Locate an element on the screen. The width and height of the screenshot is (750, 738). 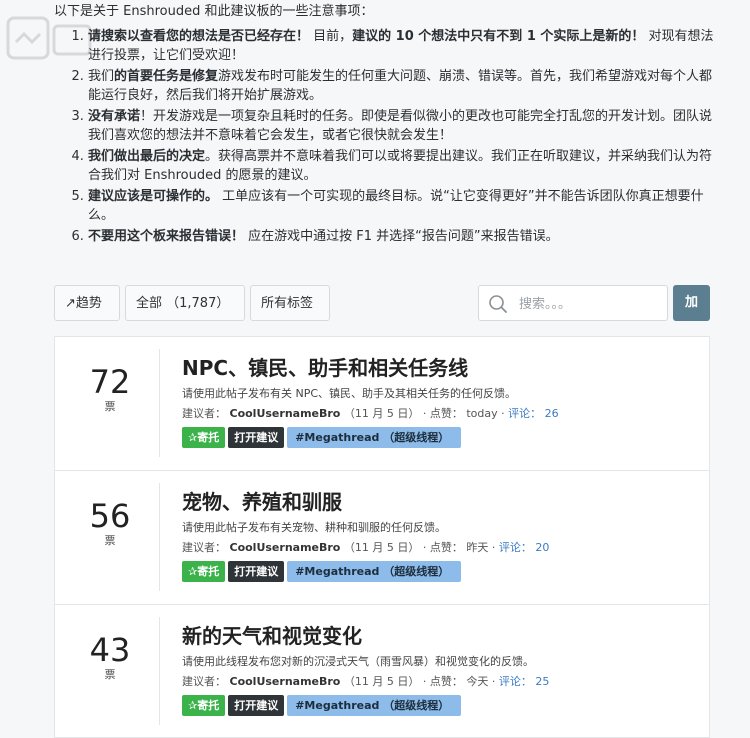
vote-count: 56 is located at coordinates (110, 516).